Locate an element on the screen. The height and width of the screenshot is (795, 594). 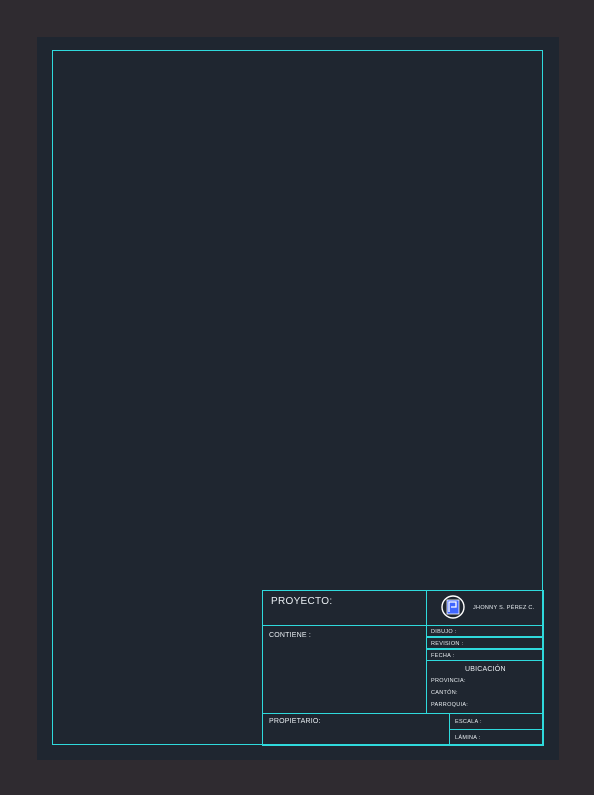
fecha-label: FECHA : is located at coordinates (443, 656).